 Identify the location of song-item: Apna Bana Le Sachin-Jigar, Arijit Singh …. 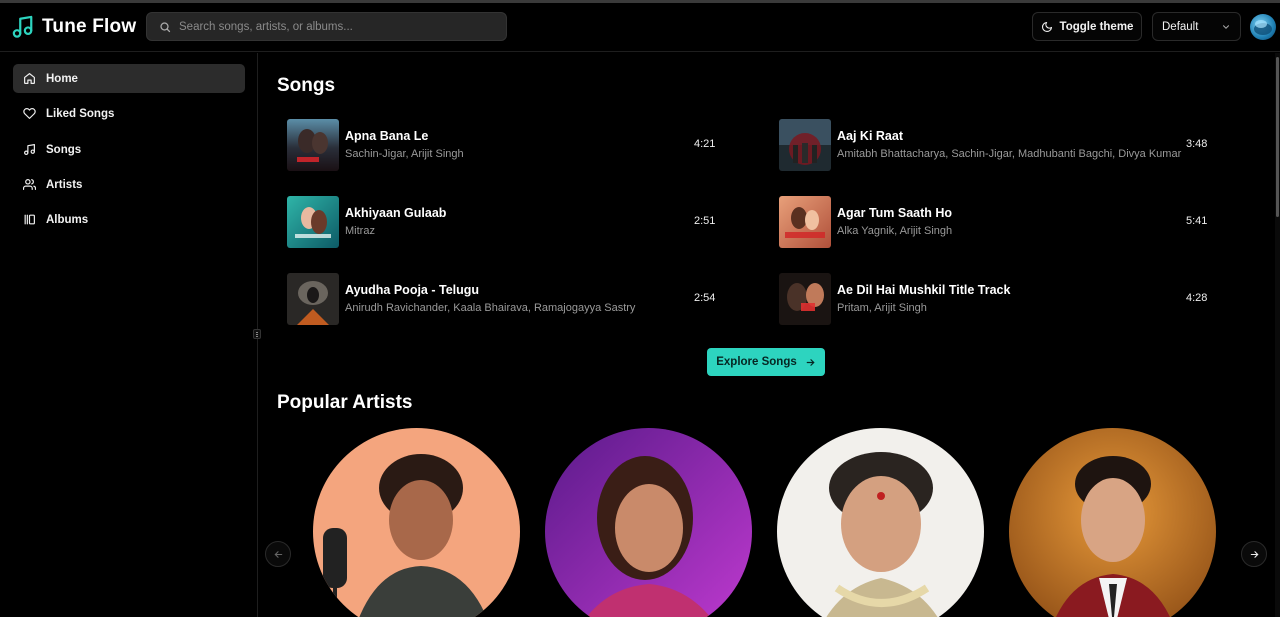
(512, 145).